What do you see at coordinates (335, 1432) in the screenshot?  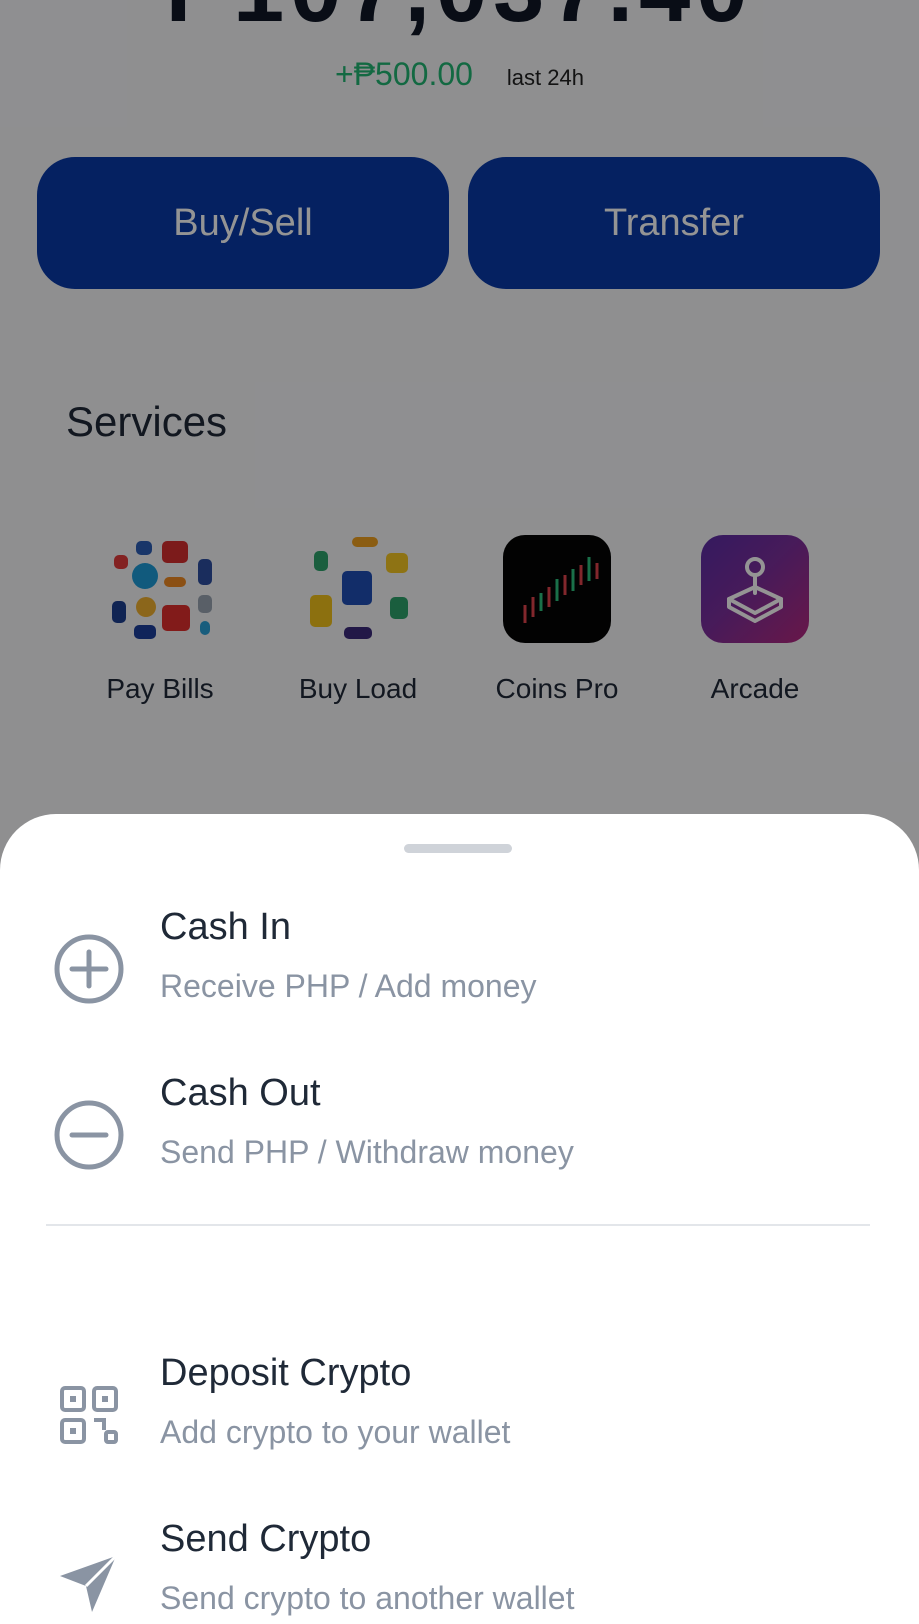 I see `menu-item-subtitle: Add crypto to your wallet` at bounding box center [335, 1432].